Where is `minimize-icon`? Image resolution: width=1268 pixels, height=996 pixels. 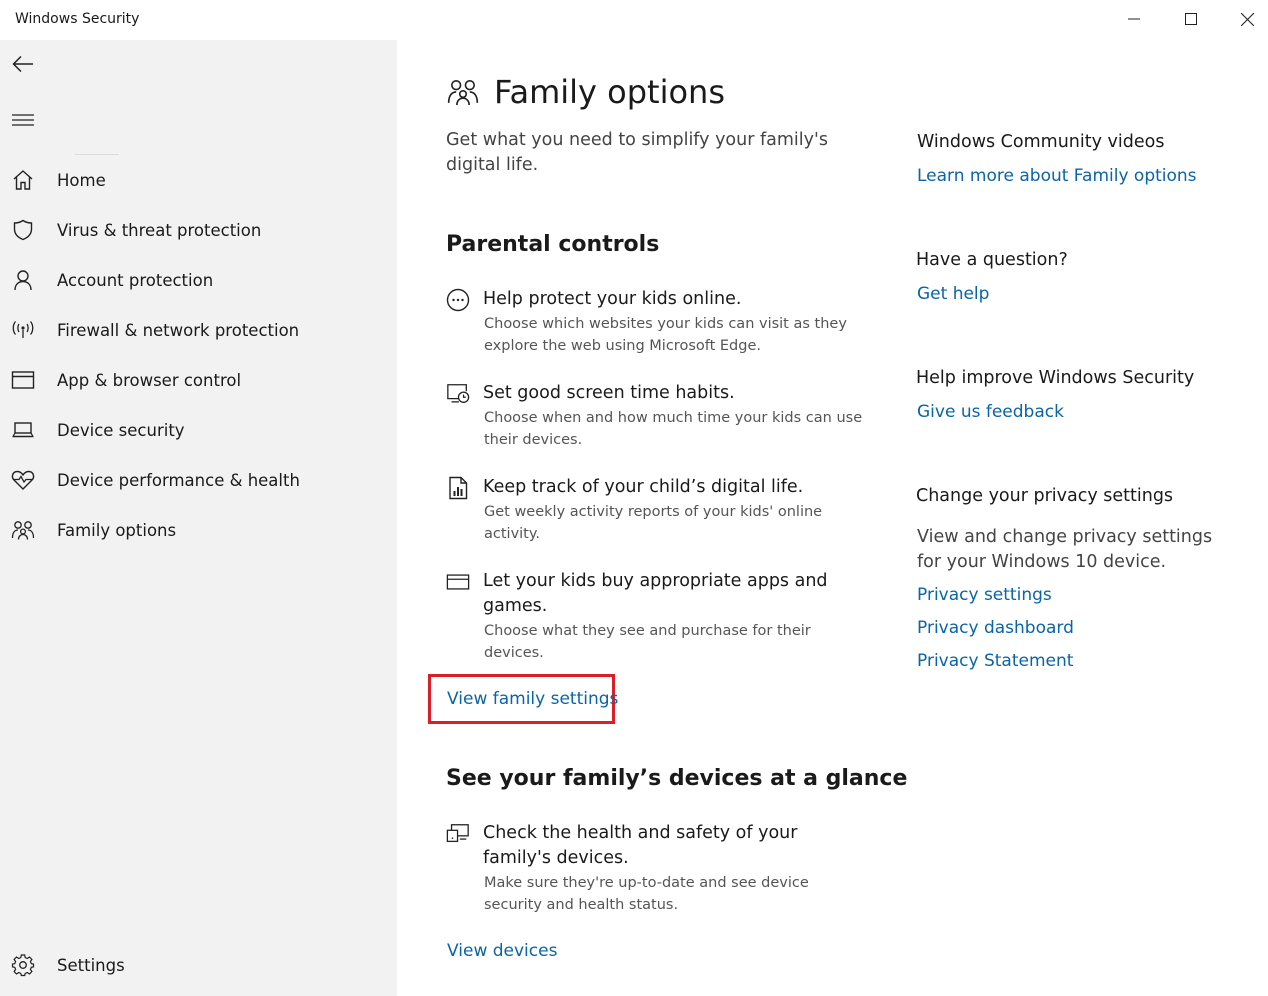 minimize-icon is located at coordinates (1134, 19).